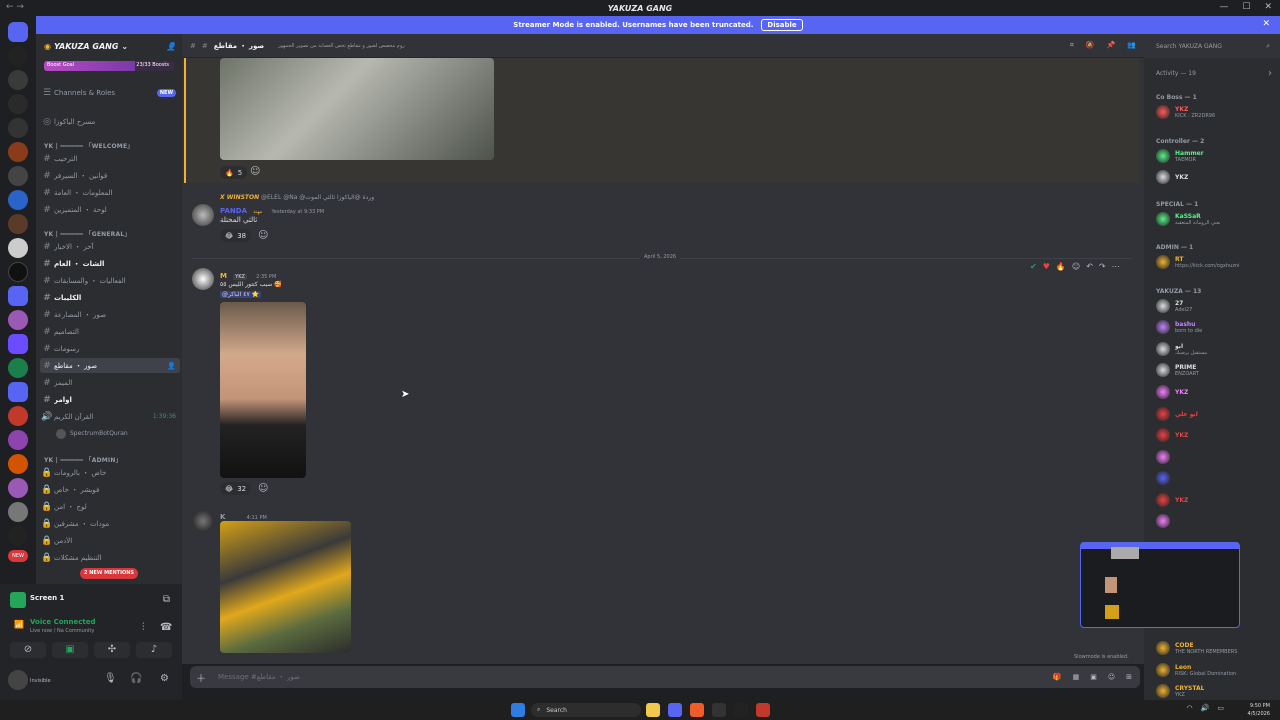 The width and height of the screenshot is (1280, 720). What do you see at coordinates (233, 211) in the screenshot?
I see `author-name: PANDA` at bounding box center [233, 211].